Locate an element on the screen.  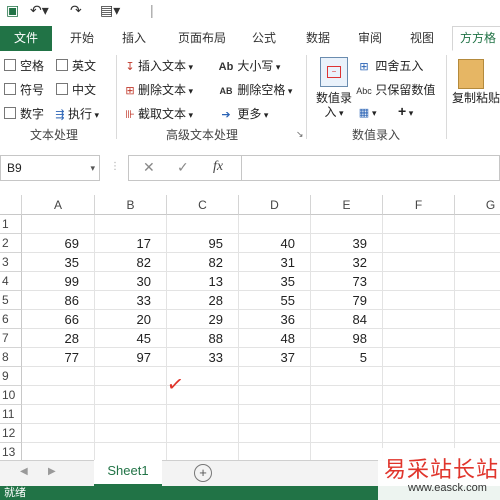
tab-review: 审阅 is located at coordinates (370, 38).